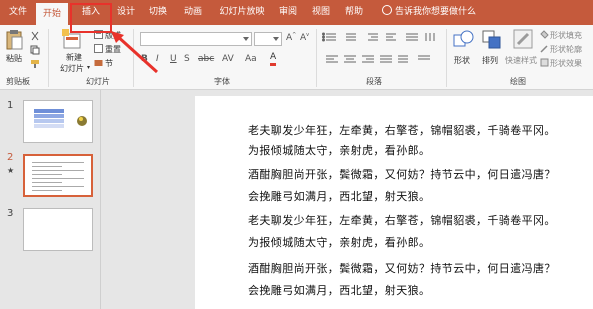  Describe the element at coordinates (60, 118) in the screenshot. I see `thumbnail-content` at that location.